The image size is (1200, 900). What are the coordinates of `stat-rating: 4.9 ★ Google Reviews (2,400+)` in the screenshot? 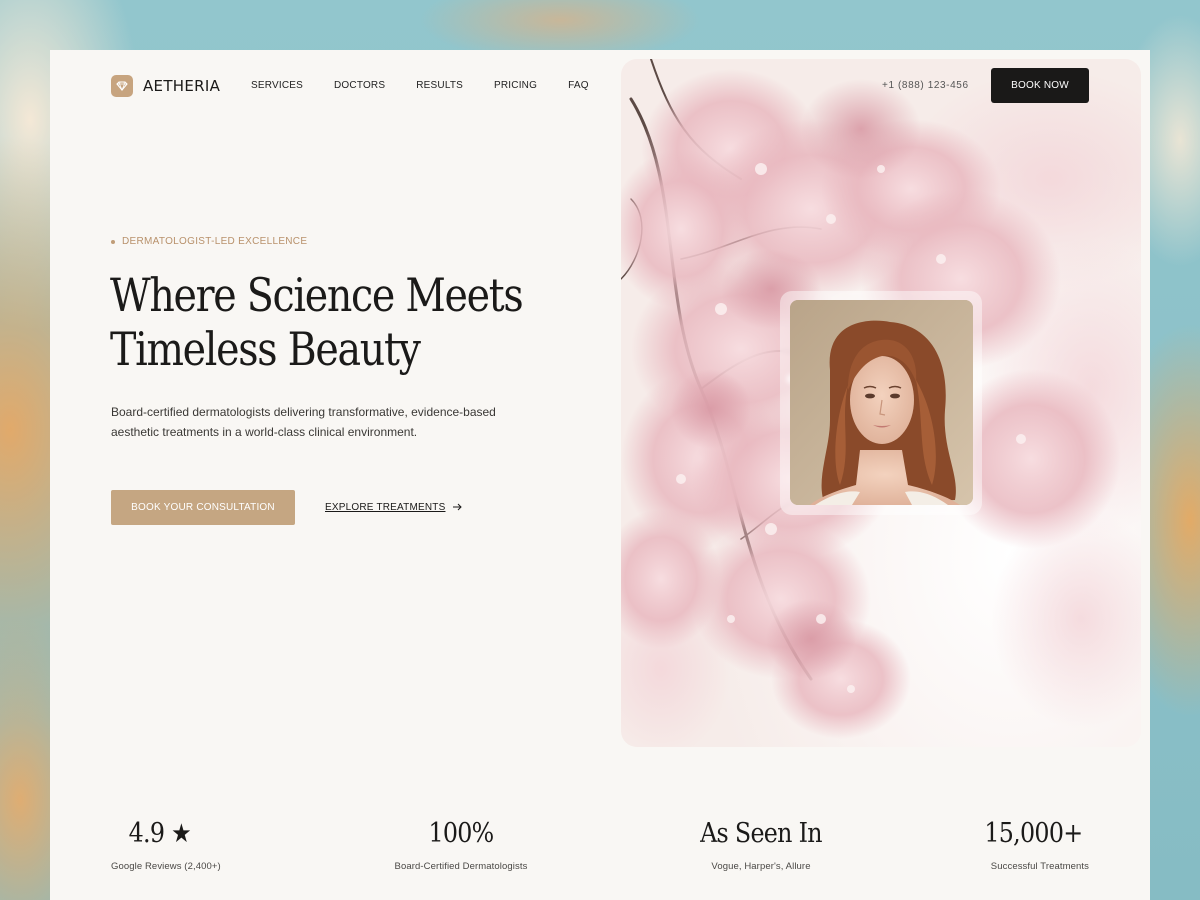 It's located at (166, 845).